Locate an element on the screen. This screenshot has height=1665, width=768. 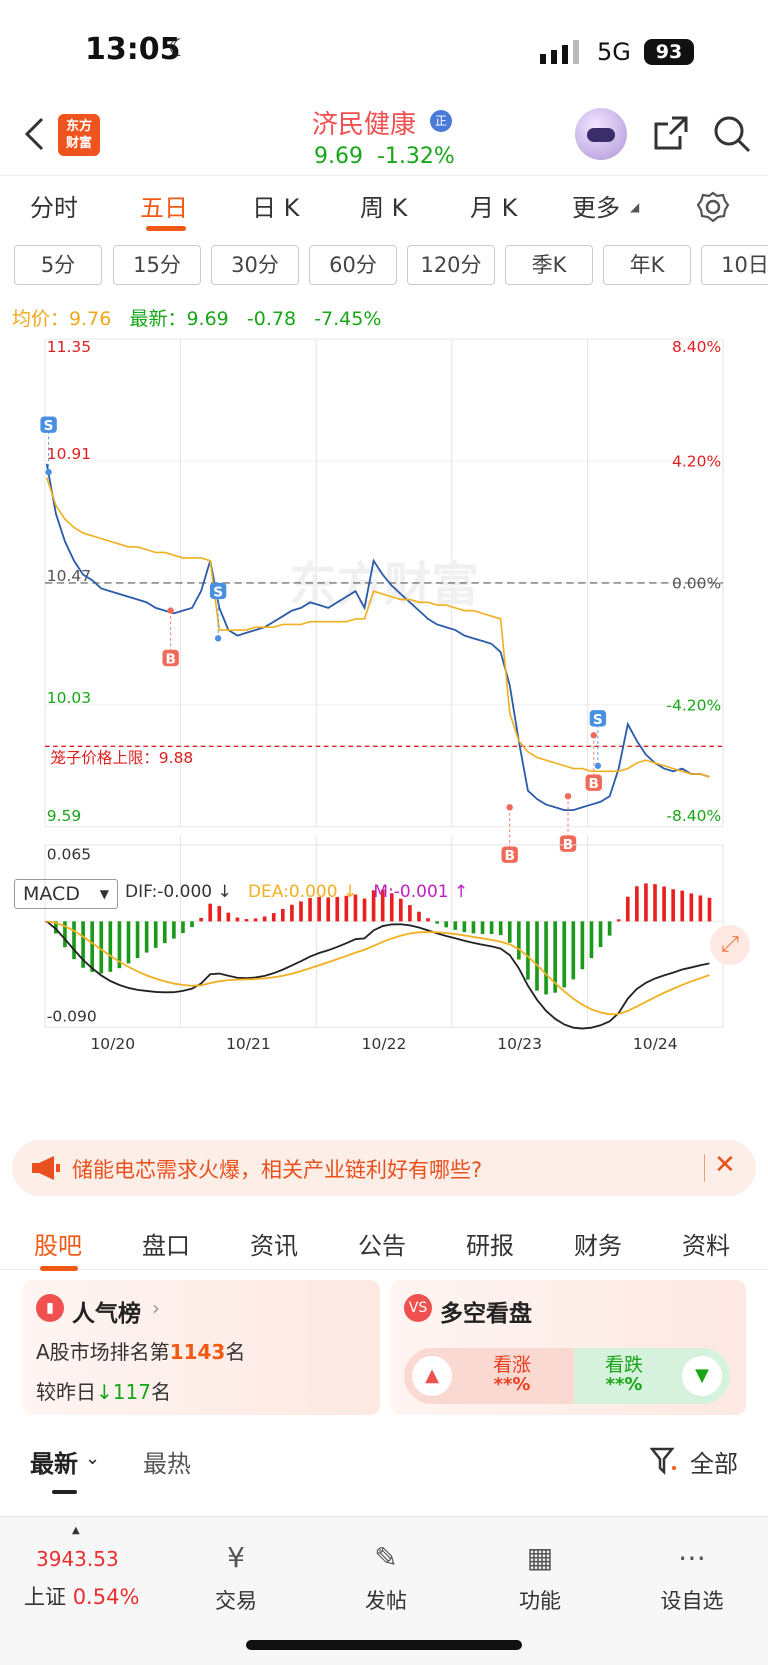
nav-functions: ▦ 功能 is located at coordinates (540, 1578).